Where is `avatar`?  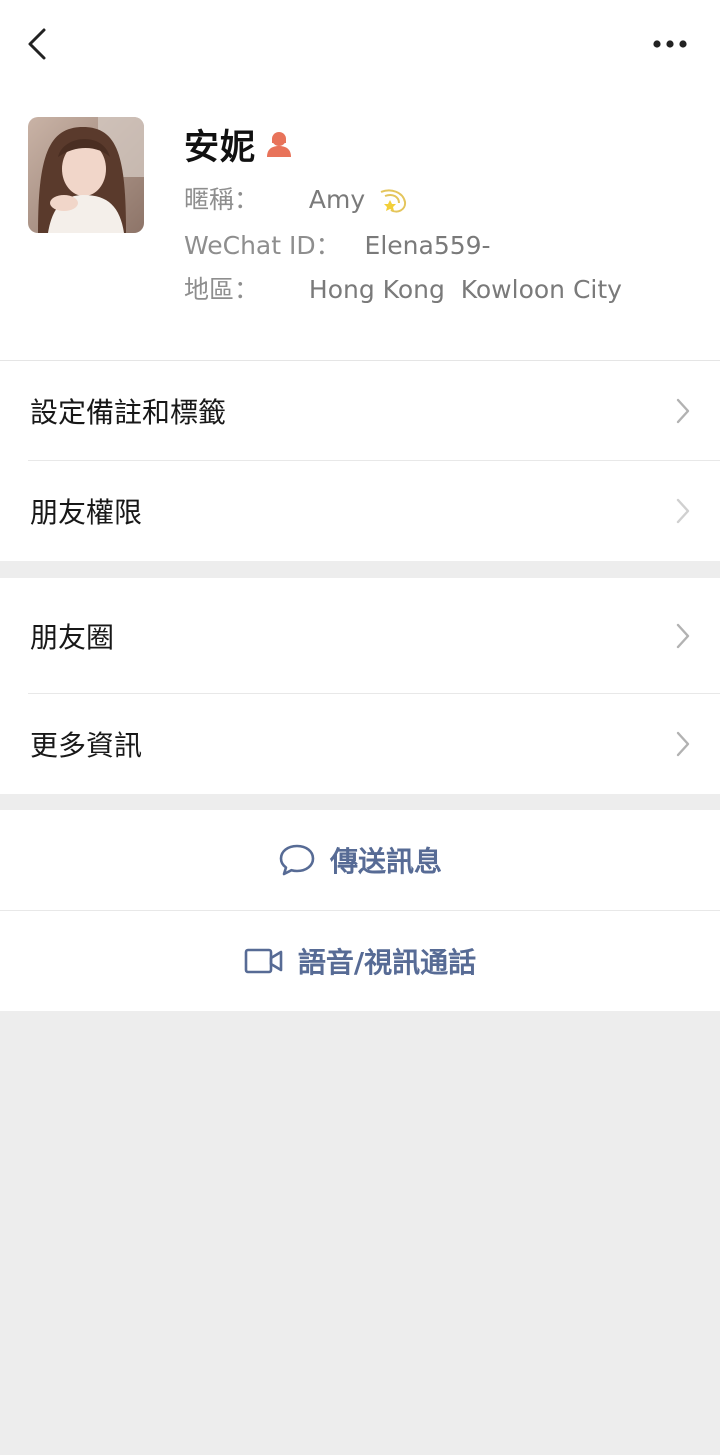 avatar is located at coordinates (86, 175).